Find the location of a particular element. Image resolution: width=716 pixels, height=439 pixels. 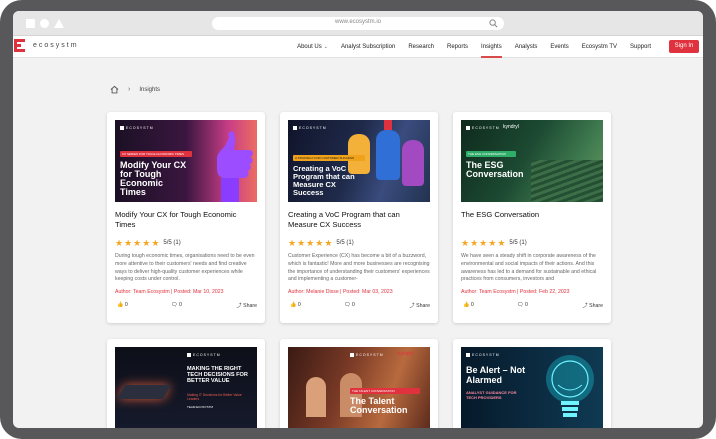

nav-about-us: About Us ⌄ is located at coordinates (312, 47).